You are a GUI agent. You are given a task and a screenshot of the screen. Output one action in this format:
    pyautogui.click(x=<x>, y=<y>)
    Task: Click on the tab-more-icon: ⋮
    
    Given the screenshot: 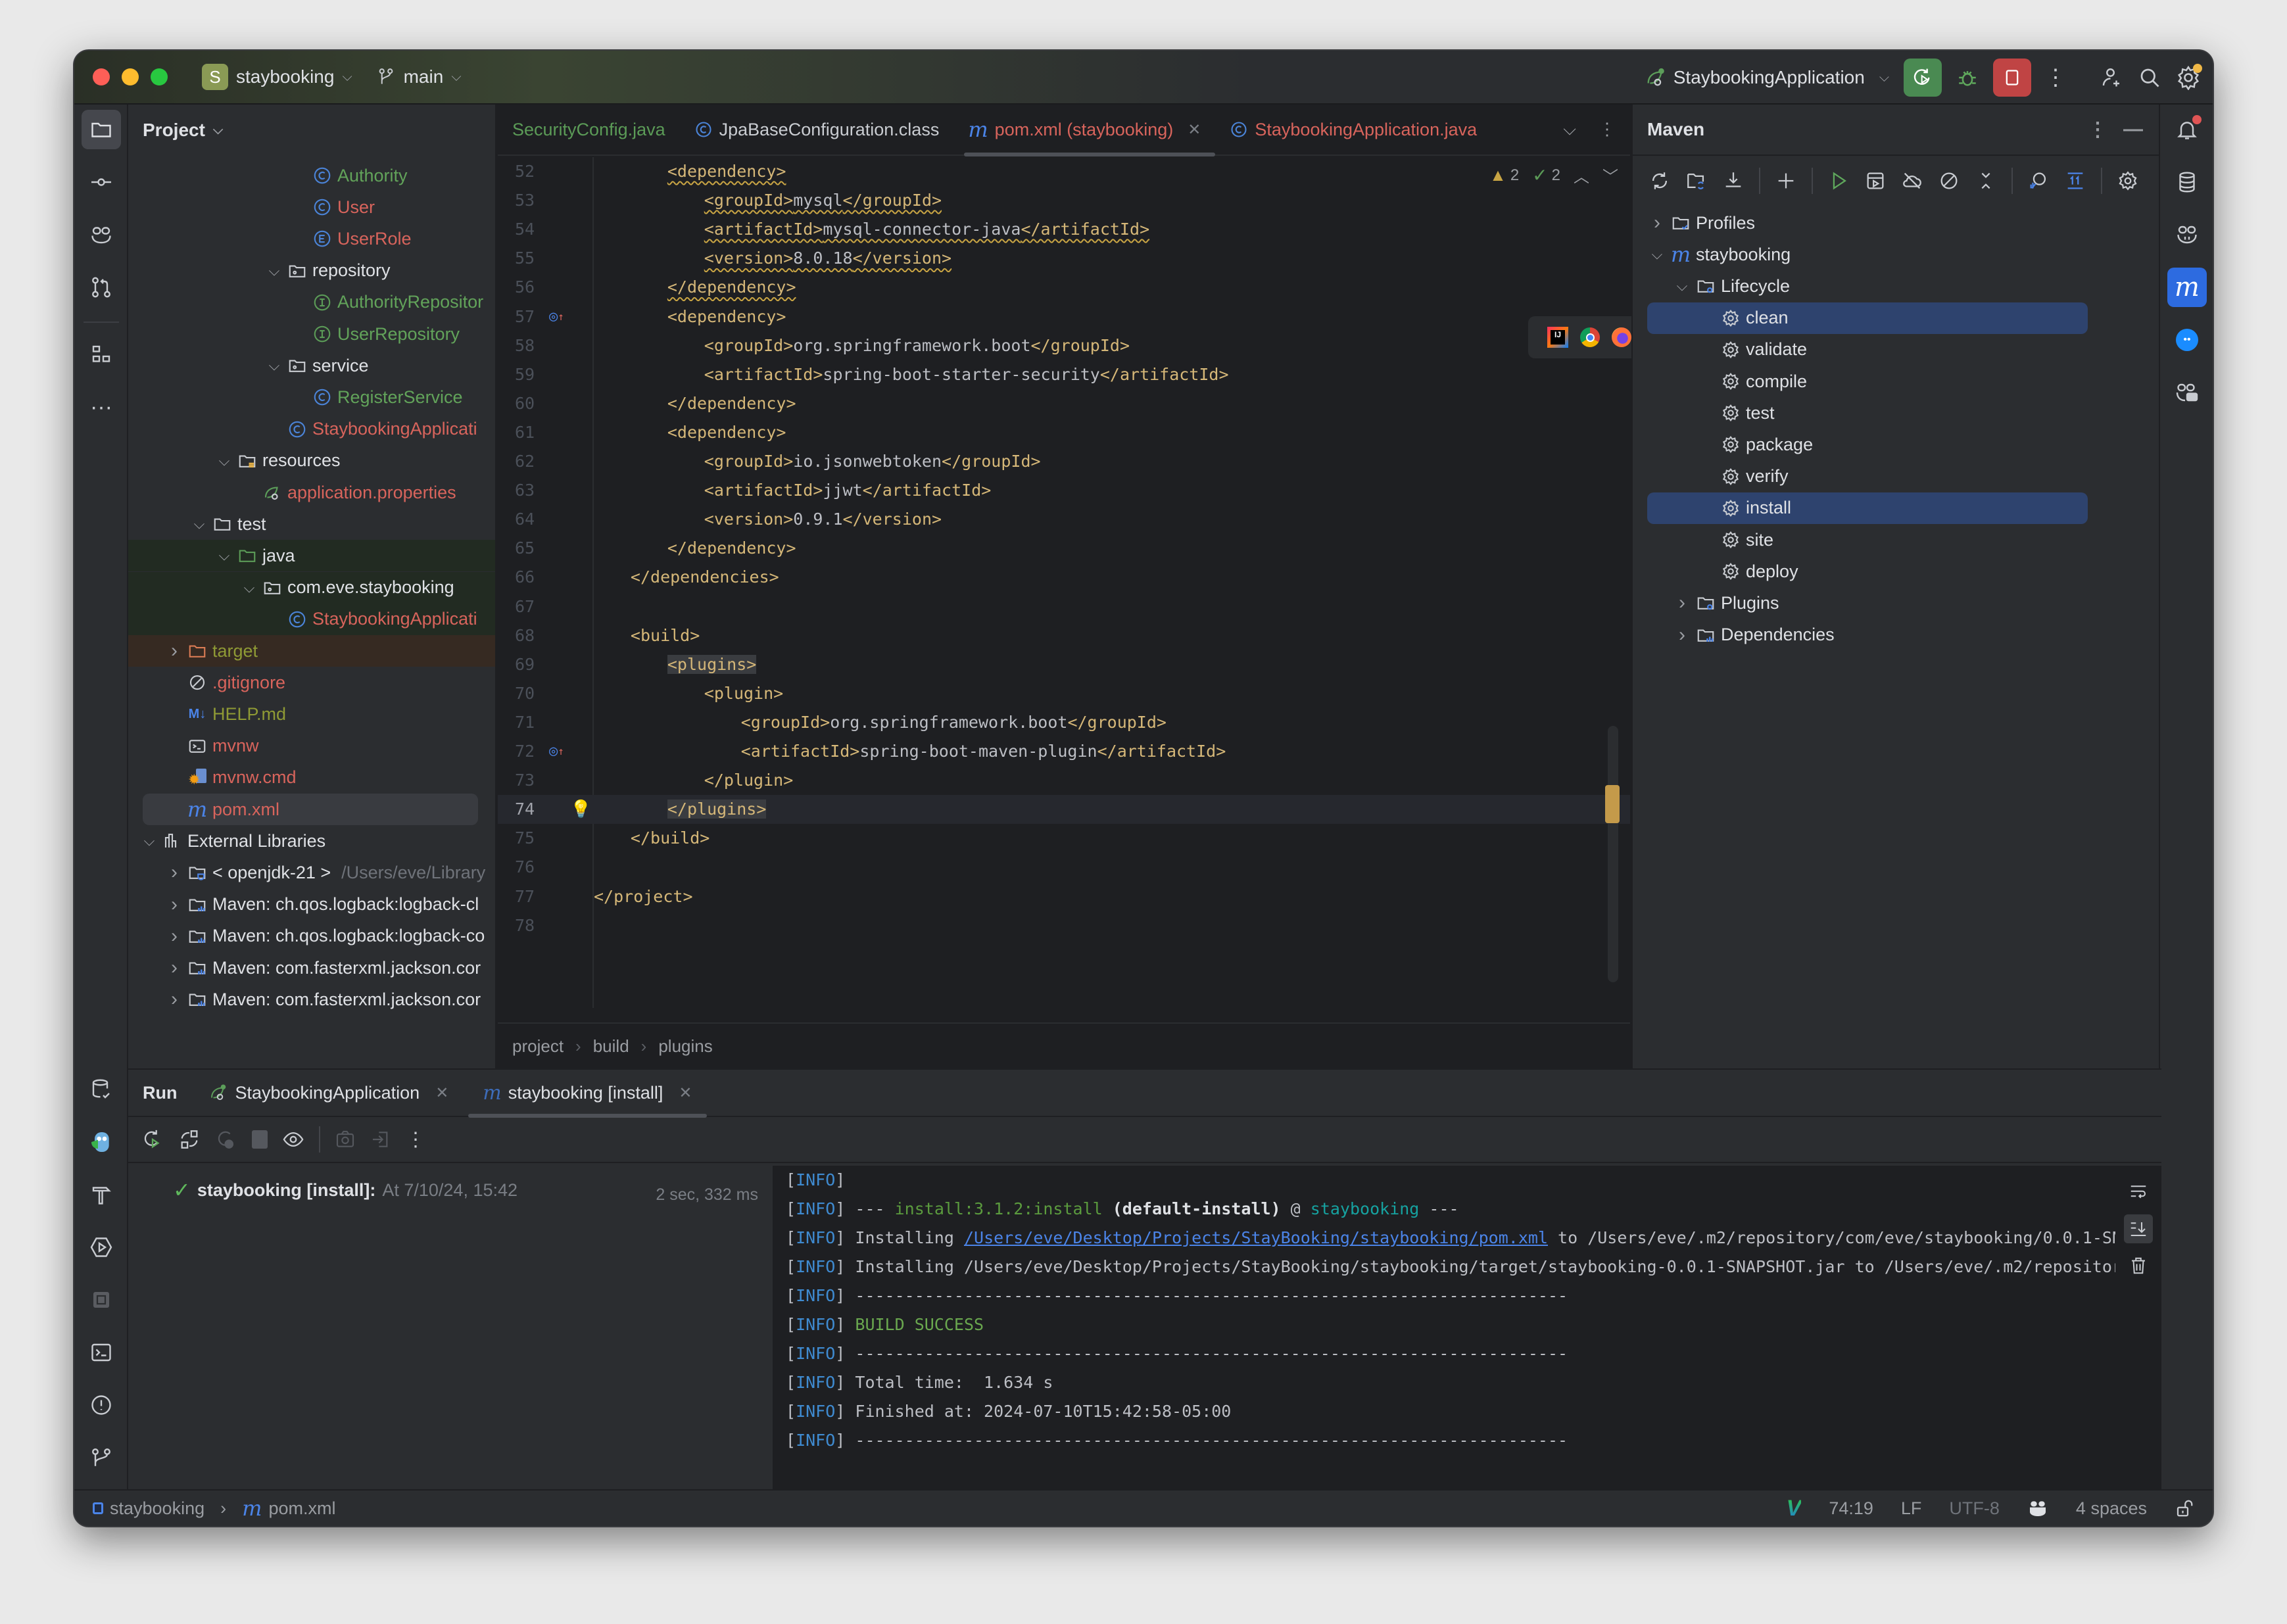 What is the action you would take?
    pyautogui.click(x=1607, y=129)
    